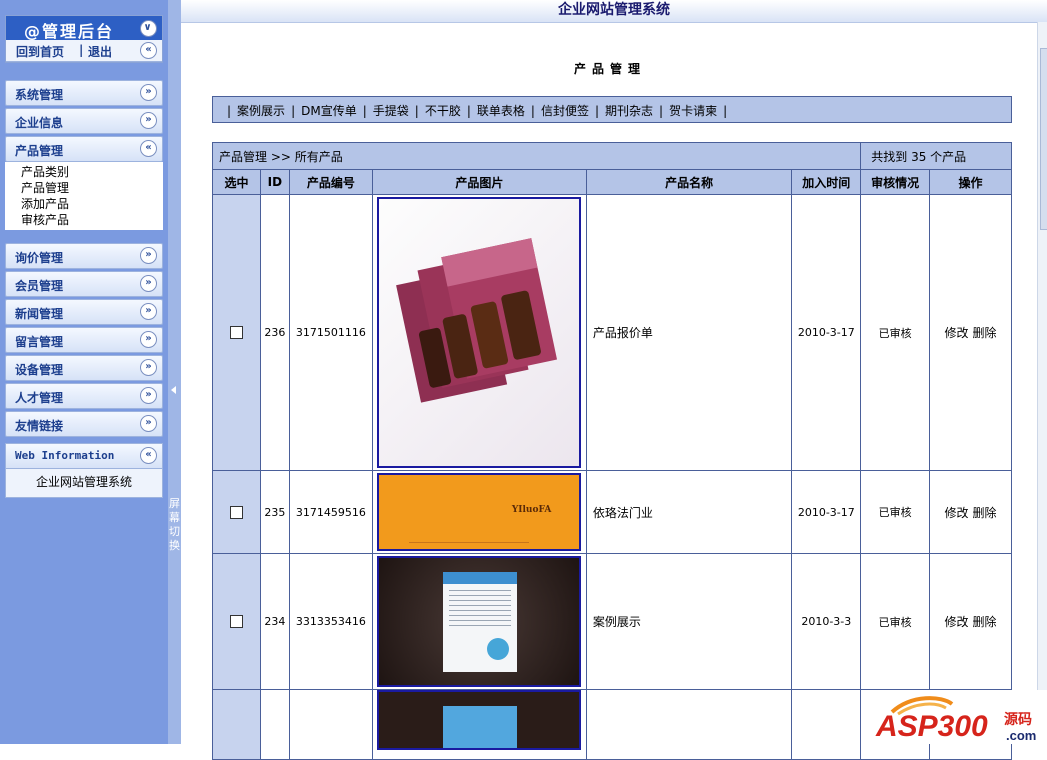 This screenshot has height=760, width=1047. What do you see at coordinates (629, 111) in the screenshot?
I see `category-link: 期刊杂志` at bounding box center [629, 111].